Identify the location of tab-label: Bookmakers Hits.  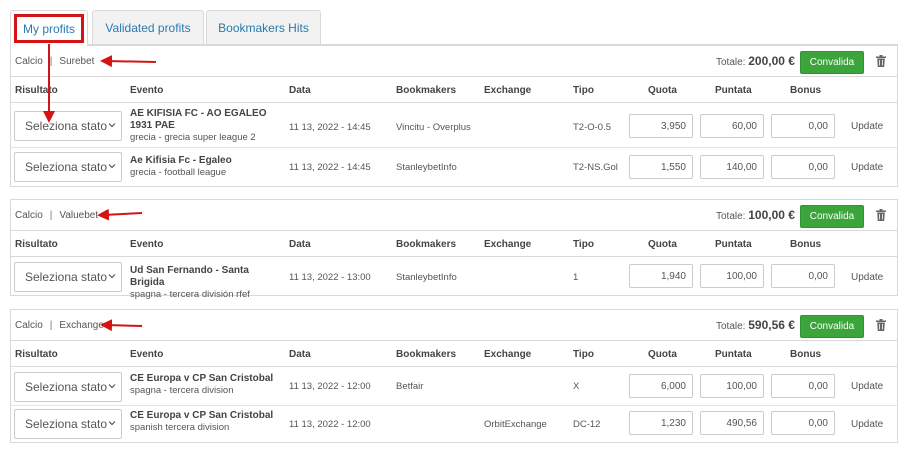
(263, 28).